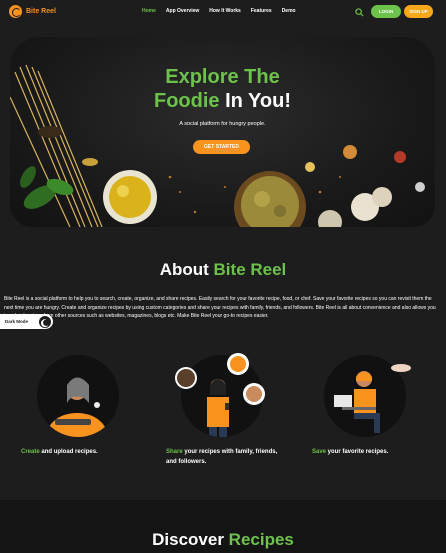  I want to click on hero-title-line1: Explore The, so click(222, 77).